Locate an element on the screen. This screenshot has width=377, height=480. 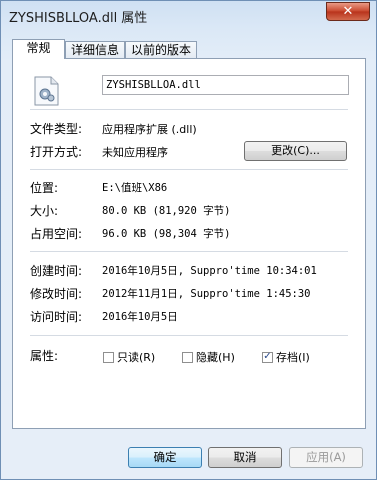
size-on-disk-value: 96.0 KB (98,304 字节) is located at coordinates (166, 234).